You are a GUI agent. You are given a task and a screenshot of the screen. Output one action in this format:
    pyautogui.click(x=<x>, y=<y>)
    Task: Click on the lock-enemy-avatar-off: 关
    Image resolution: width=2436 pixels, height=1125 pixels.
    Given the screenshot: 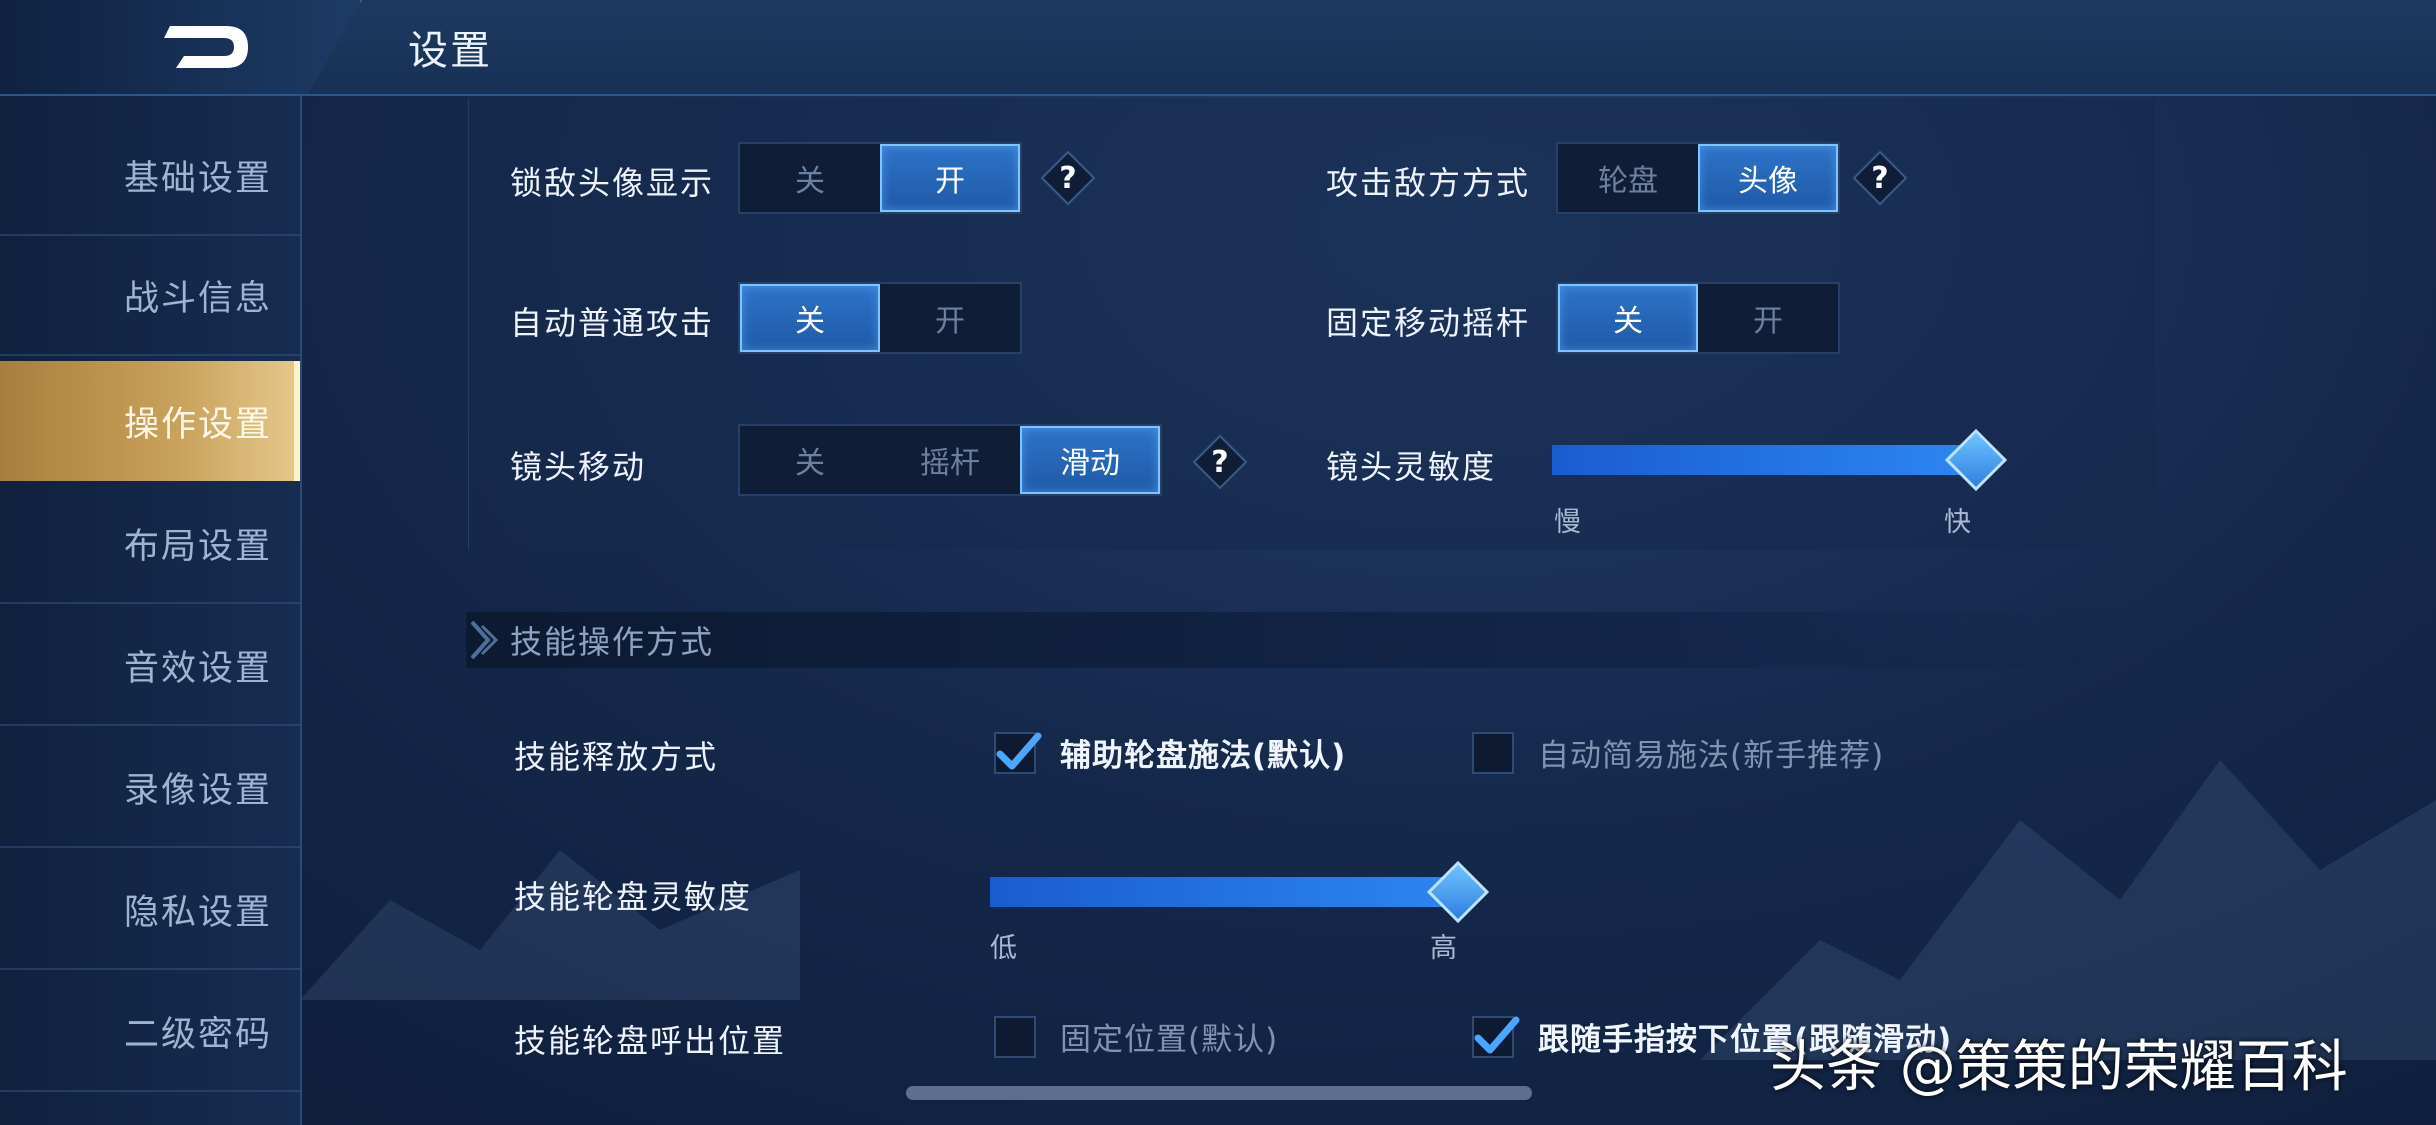 What is the action you would take?
    pyautogui.click(x=810, y=178)
    